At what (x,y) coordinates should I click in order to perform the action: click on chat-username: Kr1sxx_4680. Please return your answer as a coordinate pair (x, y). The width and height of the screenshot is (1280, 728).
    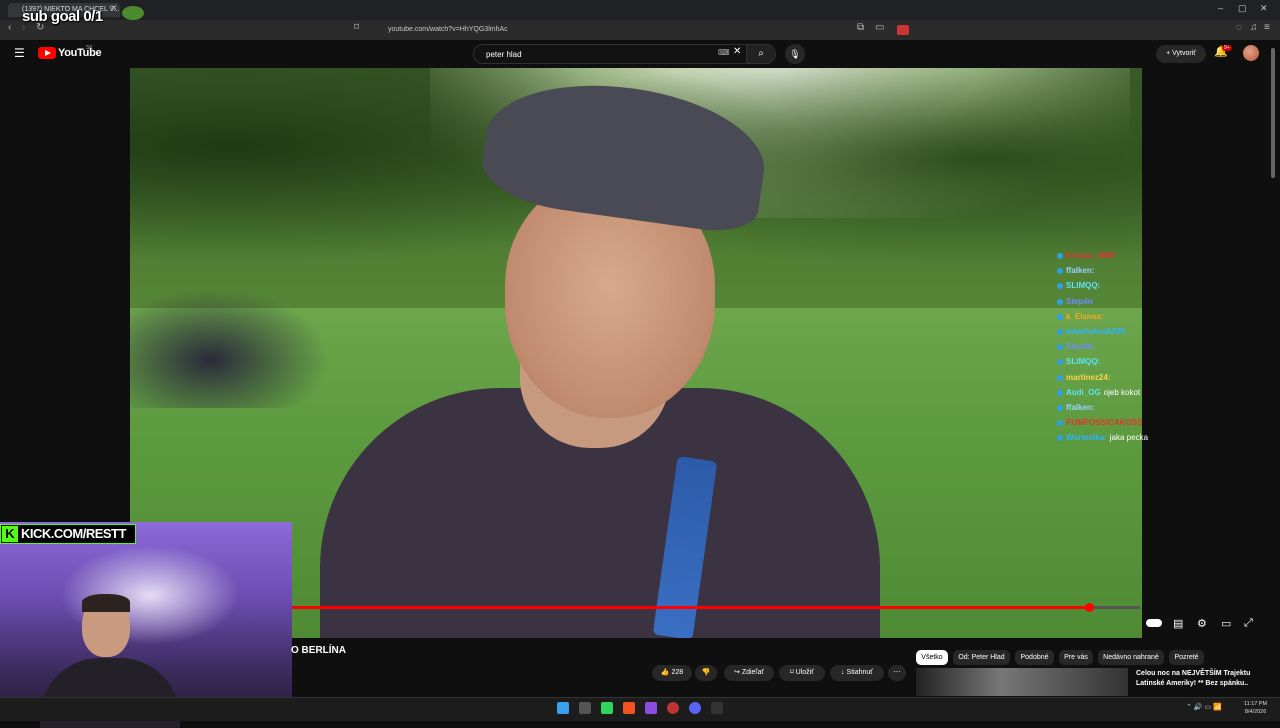
    Looking at the image, I should click on (1090, 255).